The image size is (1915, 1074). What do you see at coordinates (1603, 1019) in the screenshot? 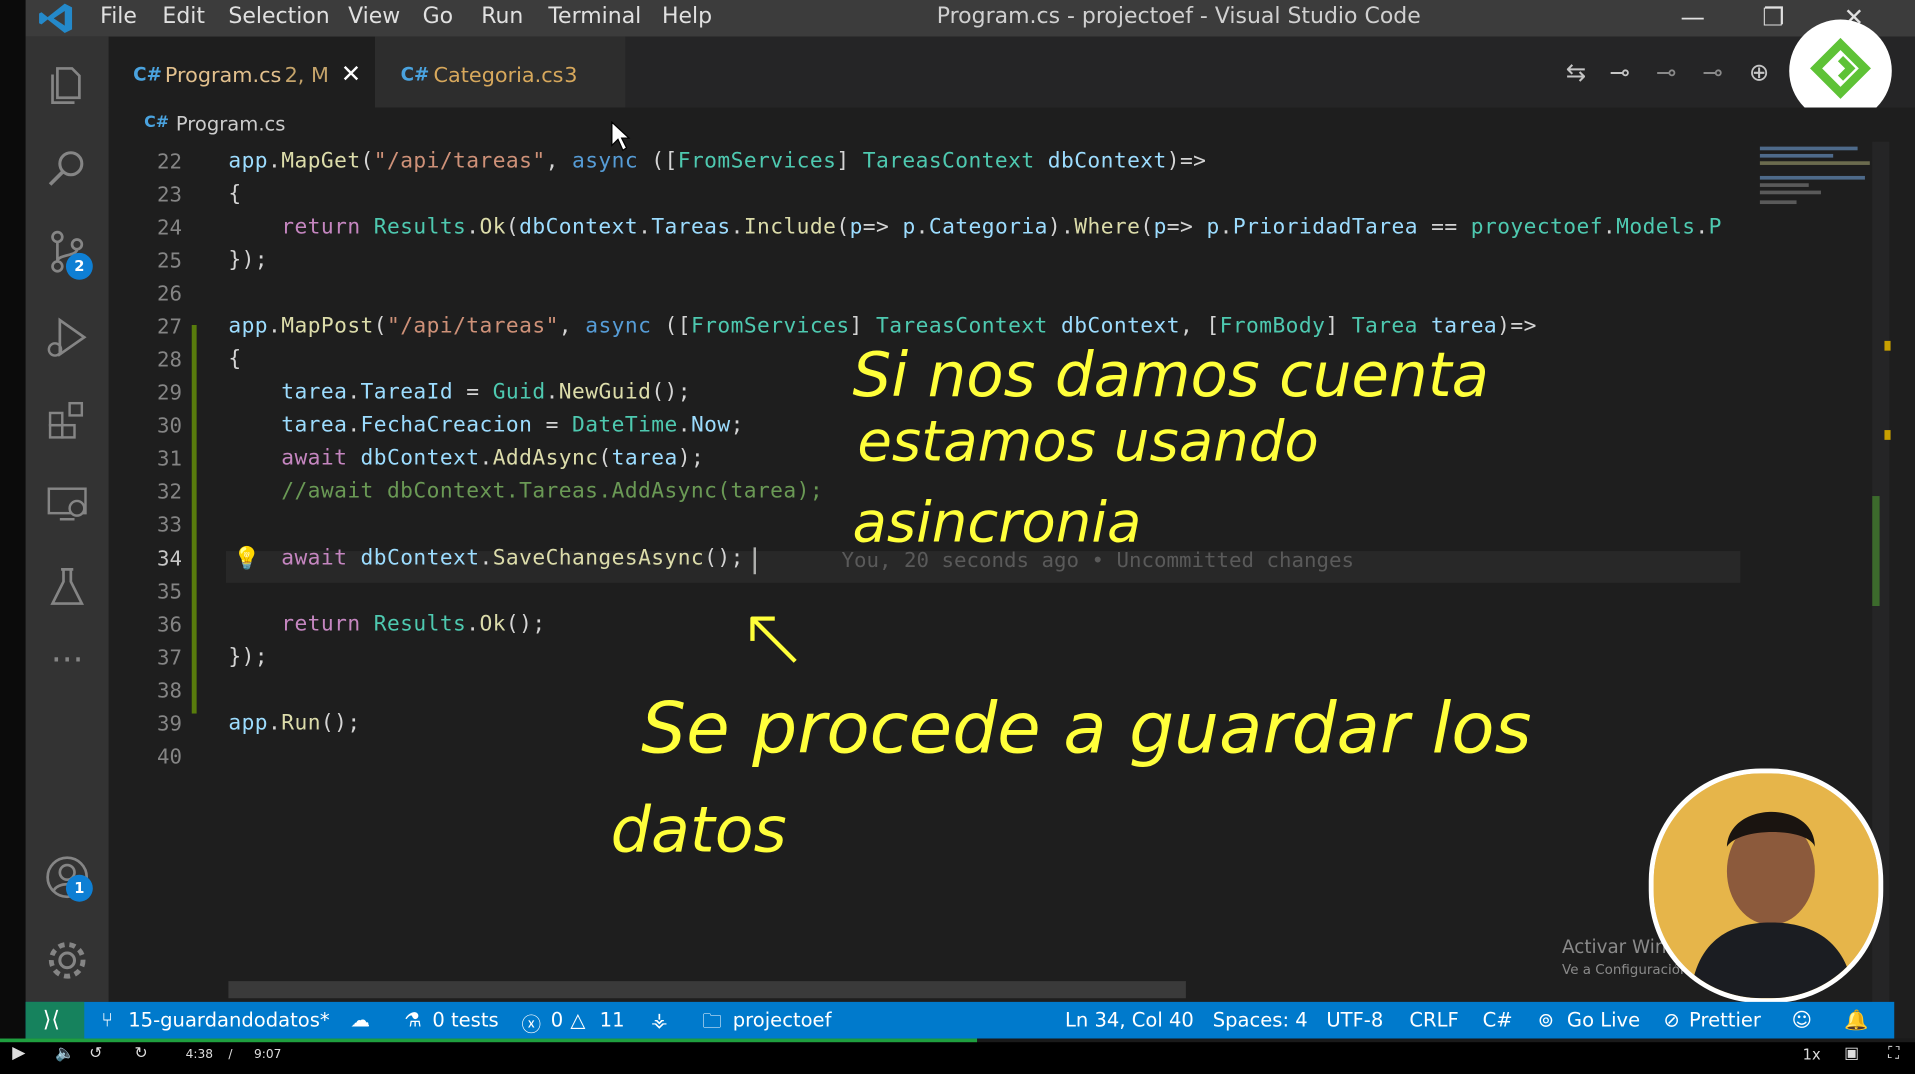
I see `go-live-button: Go Live` at bounding box center [1603, 1019].